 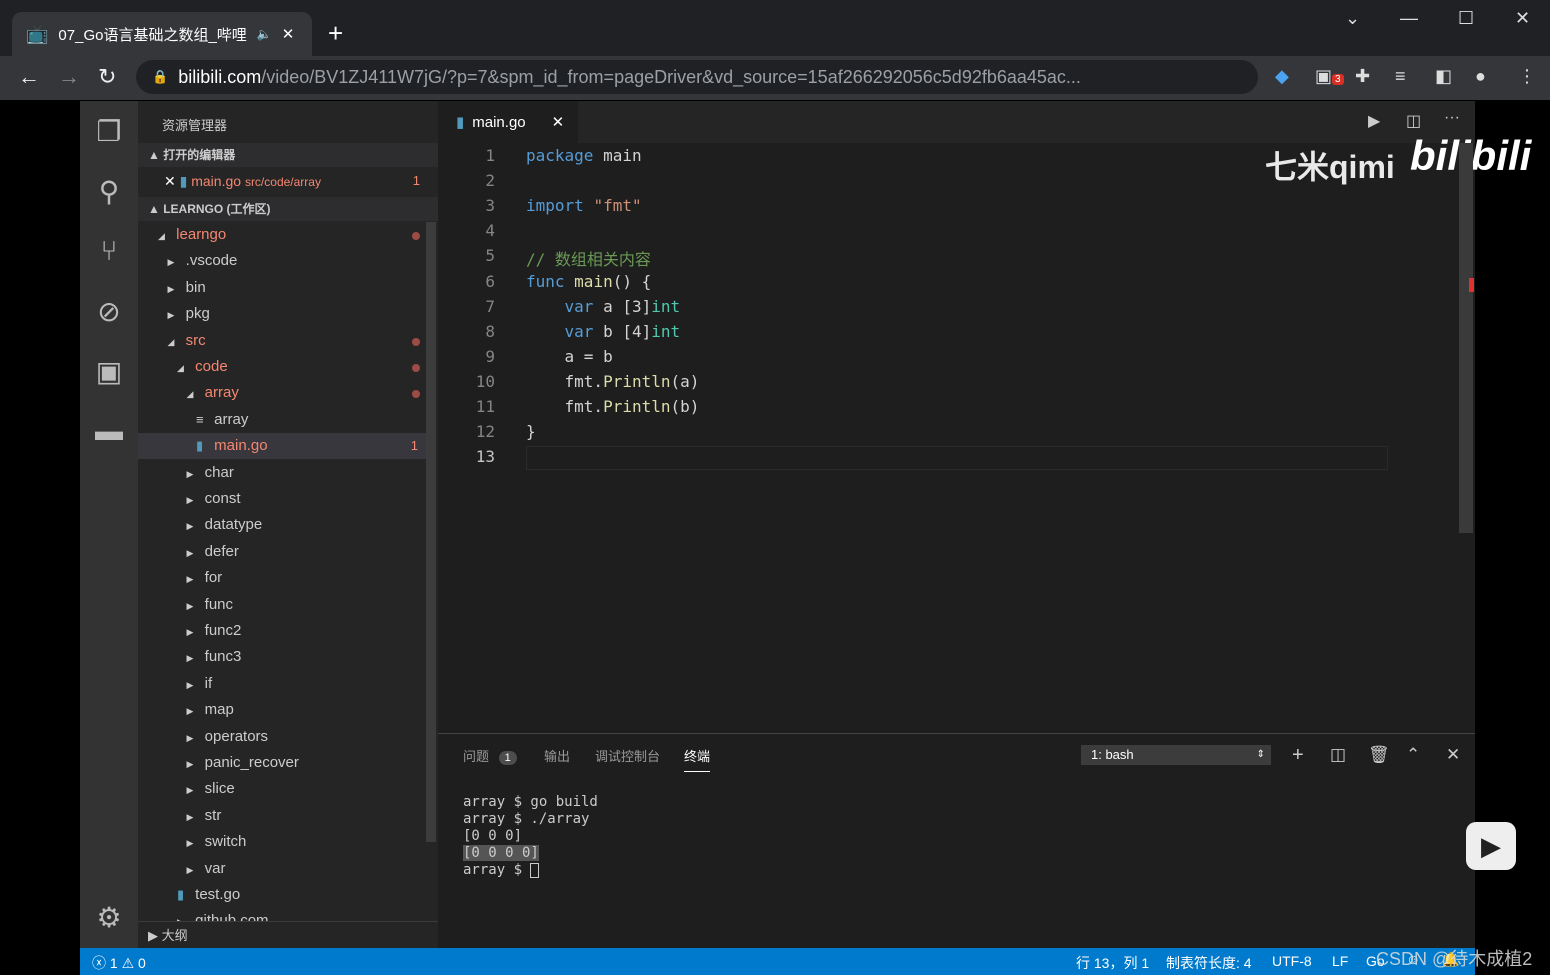 What do you see at coordinates (283, 288) in the screenshot?
I see `tree-item: ▶ bin` at bounding box center [283, 288].